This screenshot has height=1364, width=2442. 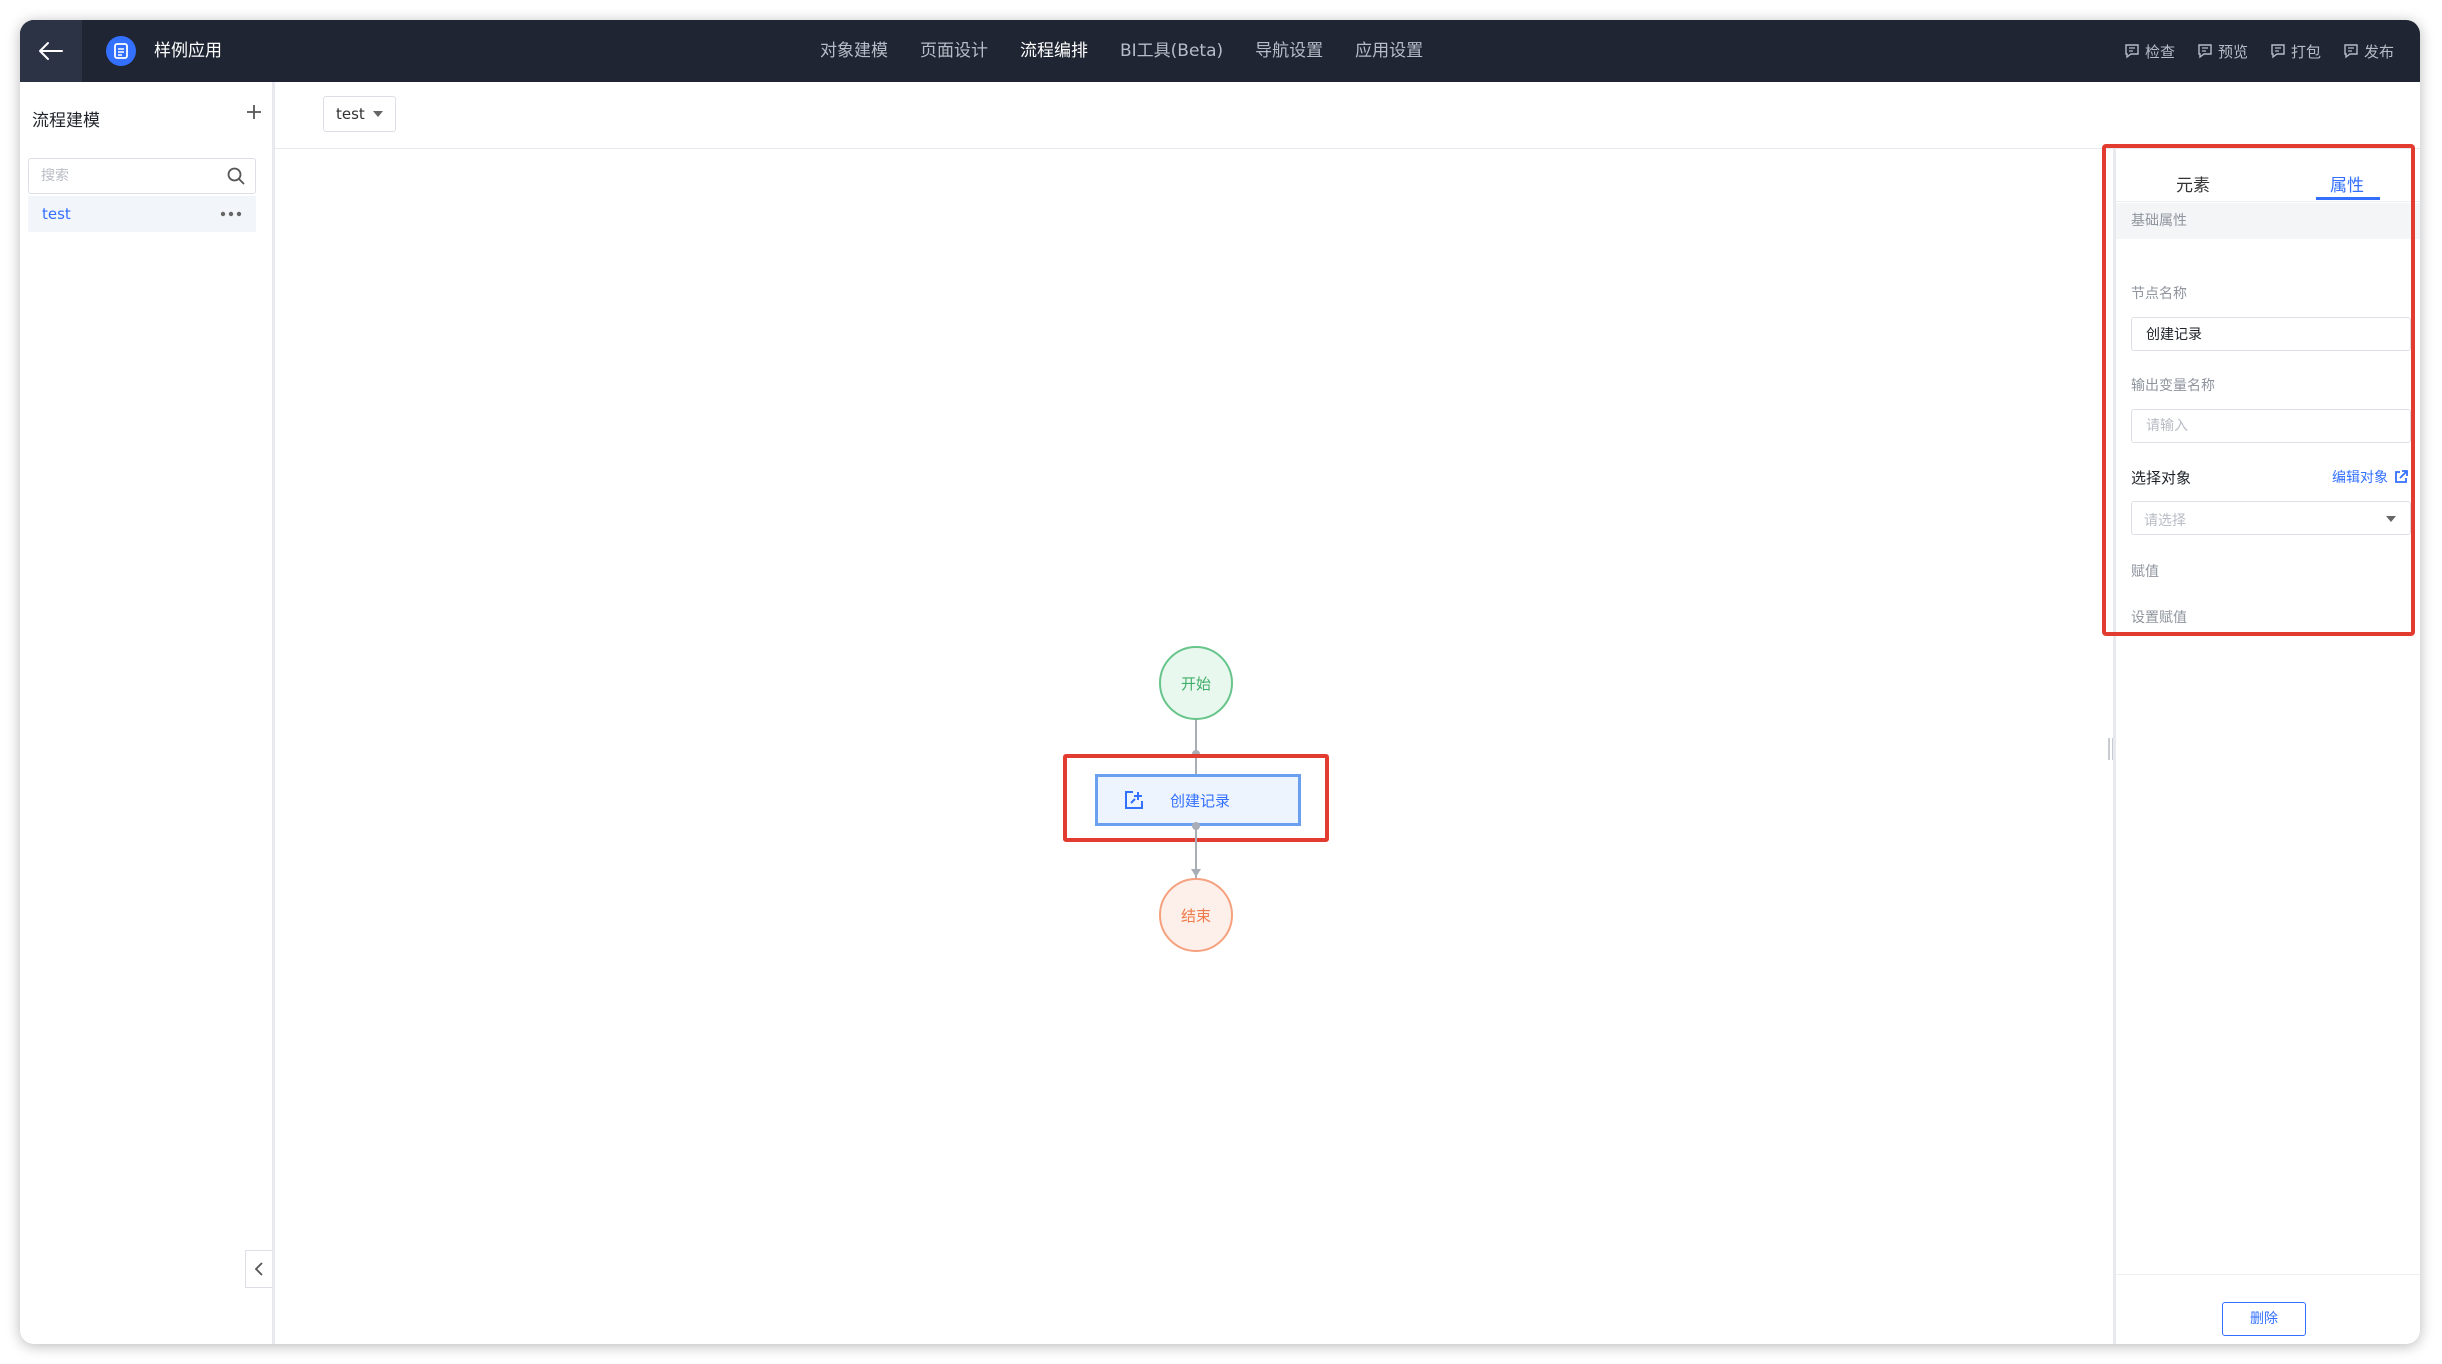 I want to click on start-node: 开始, so click(x=1196, y=683).